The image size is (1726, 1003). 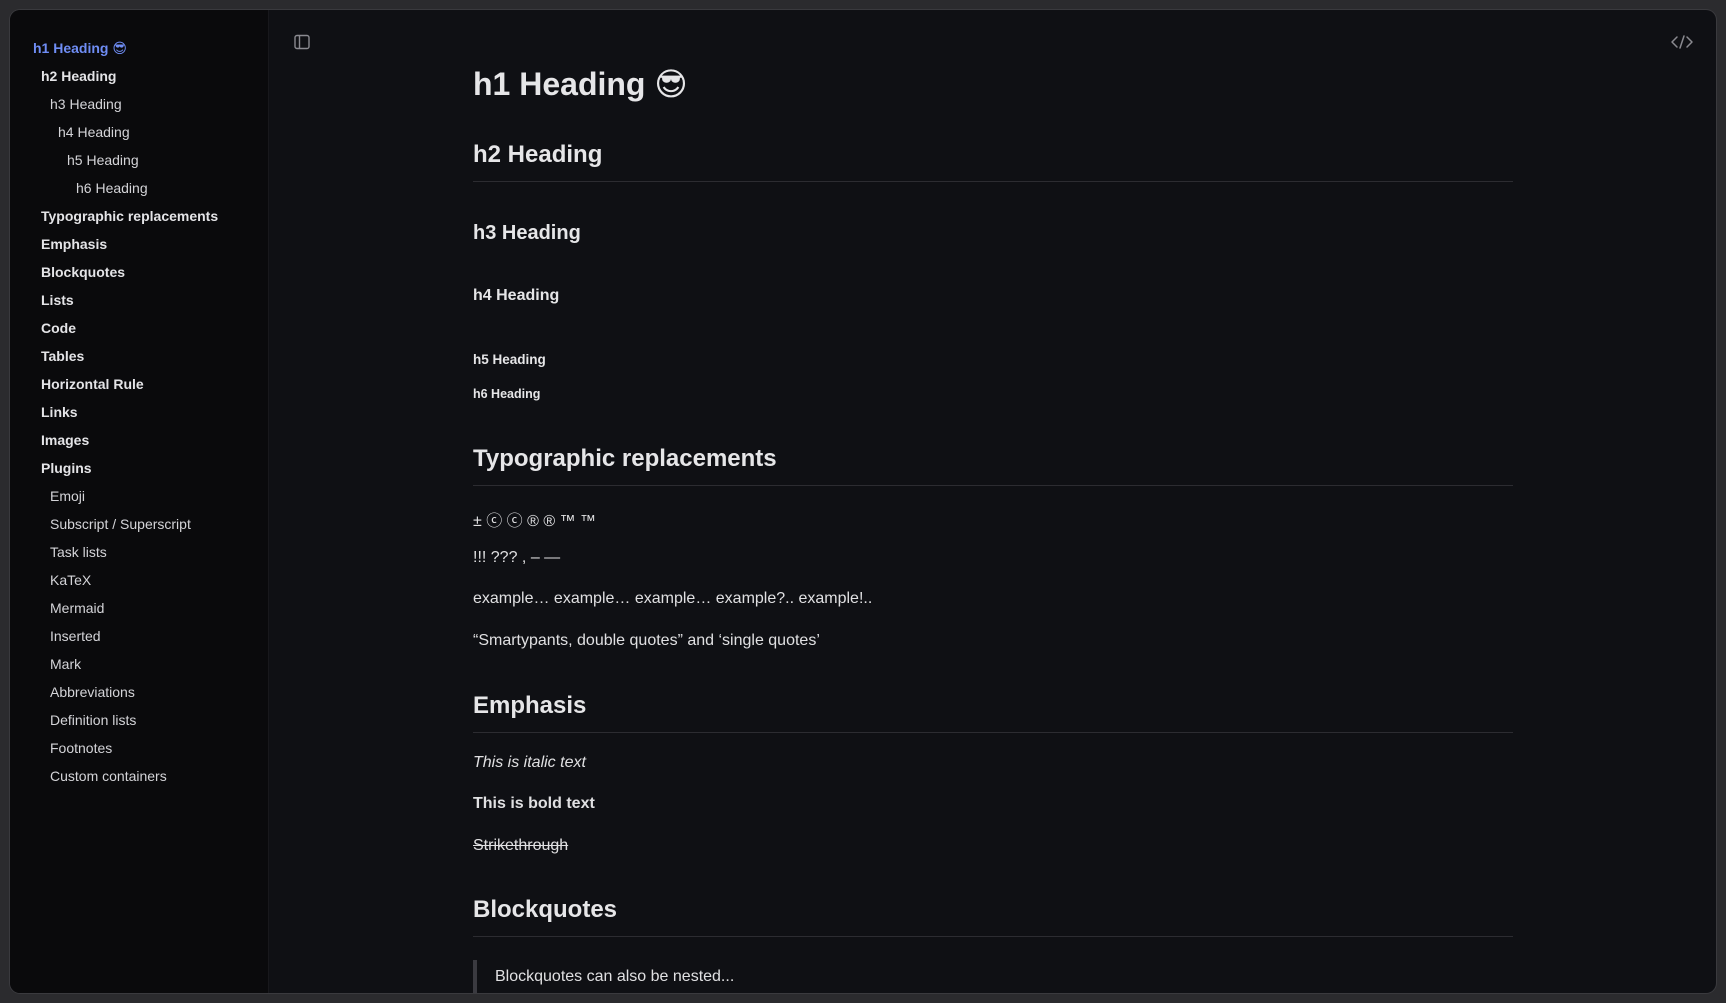 What do you see at coordinates (139, 608) in the screenshot?
I see `toc-item: Mermaid` at bounding box center [139, 608].